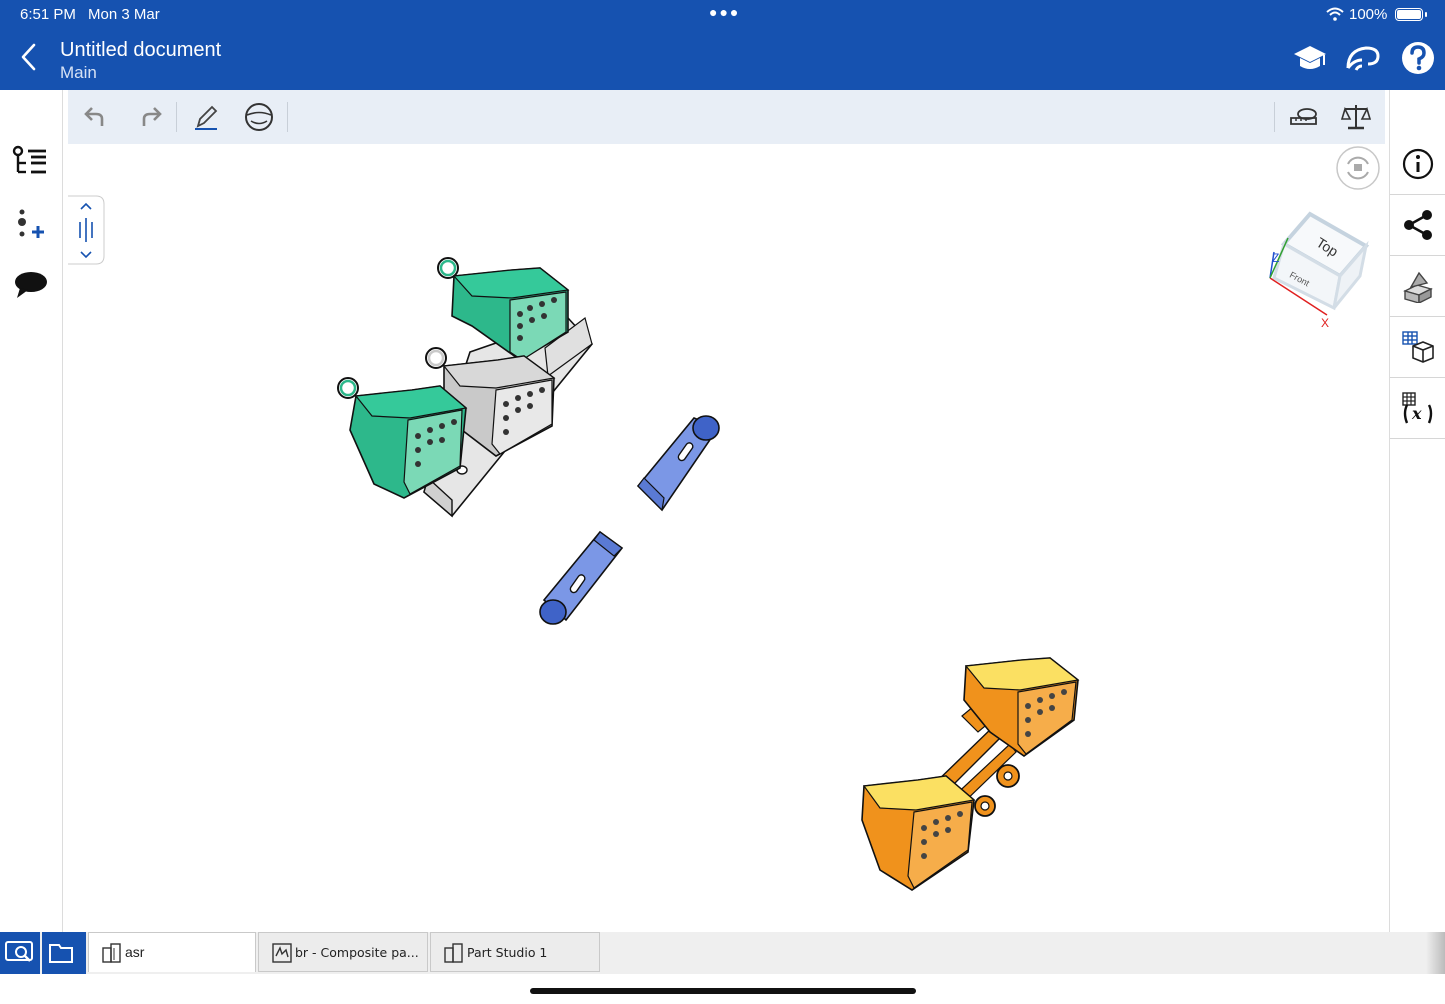 The width and height of the screenshot is (1445, 1004). I want to click on tab-label: Part Studio 1, so click(507, 952).